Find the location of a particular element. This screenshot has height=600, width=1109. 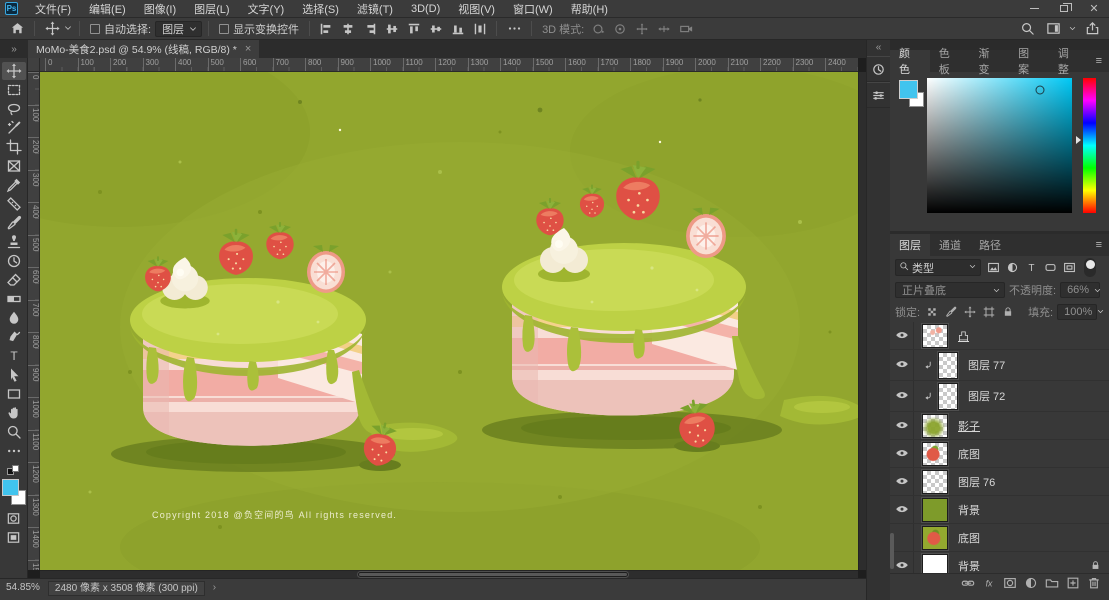

close-button: ✕ is located at coordinates (1094, 8).